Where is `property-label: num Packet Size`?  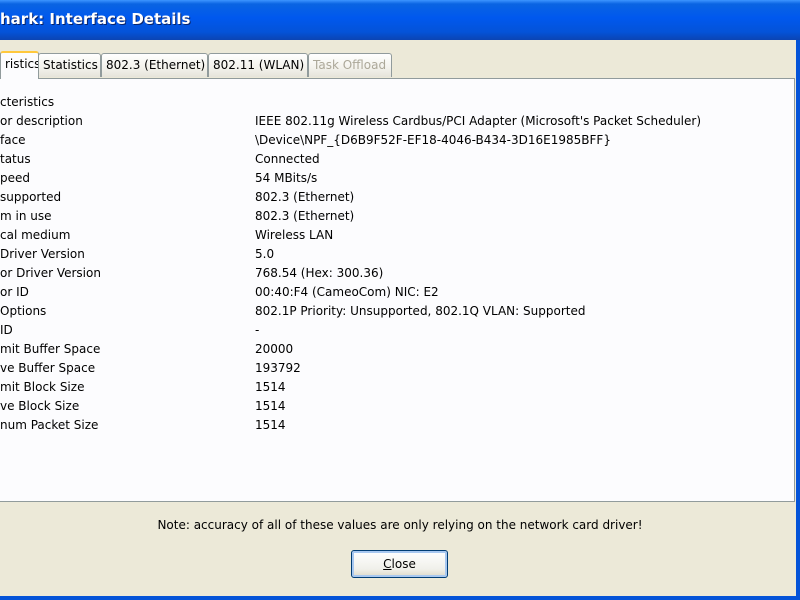 property-label: num Packet Size is located at coordinates (49, 425).